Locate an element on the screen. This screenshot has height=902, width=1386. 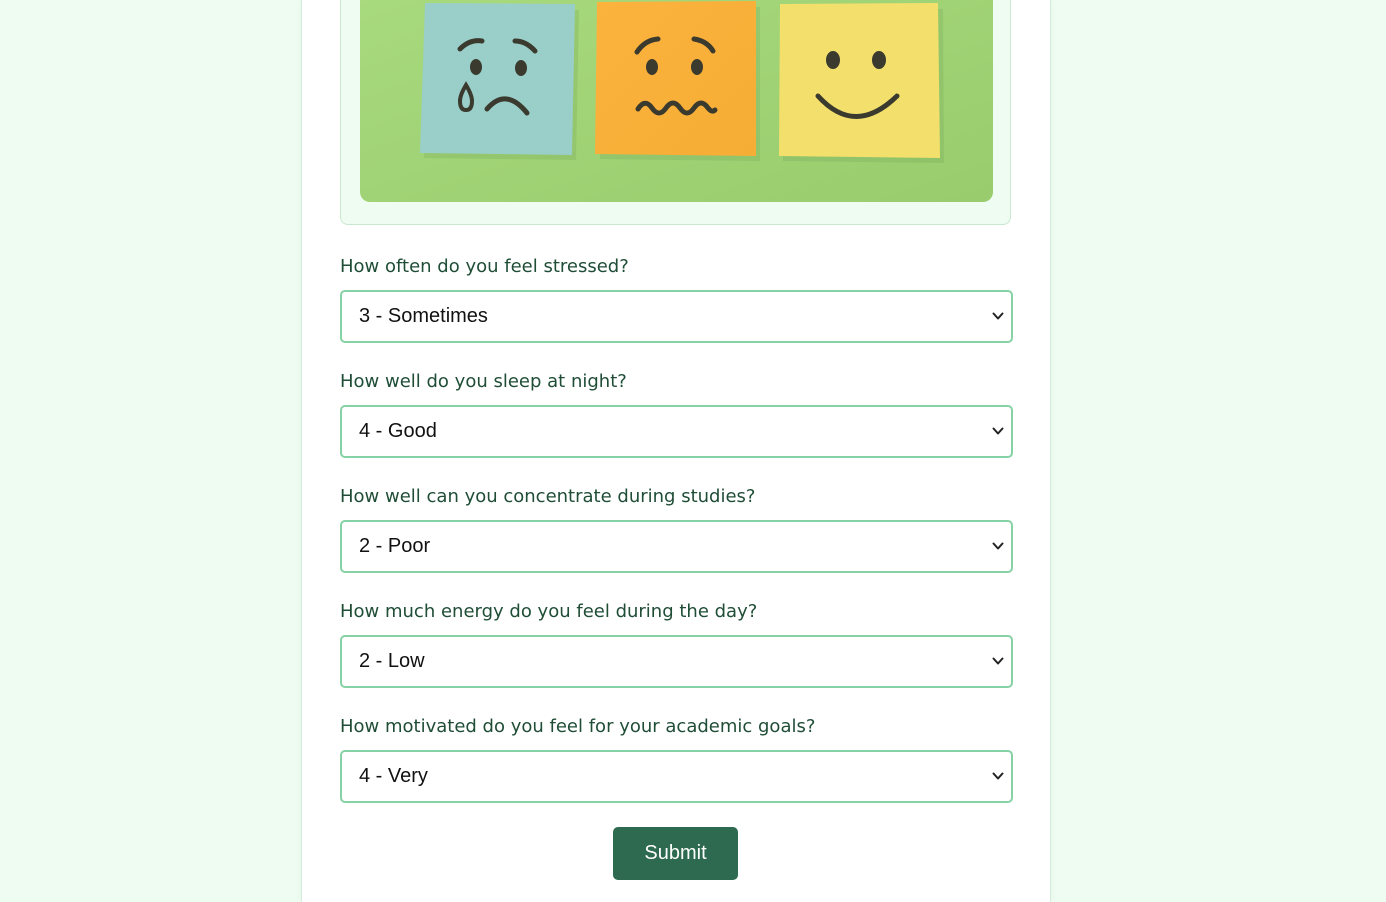
energy-select: 2 - Low is located at coordinates (676, 661).